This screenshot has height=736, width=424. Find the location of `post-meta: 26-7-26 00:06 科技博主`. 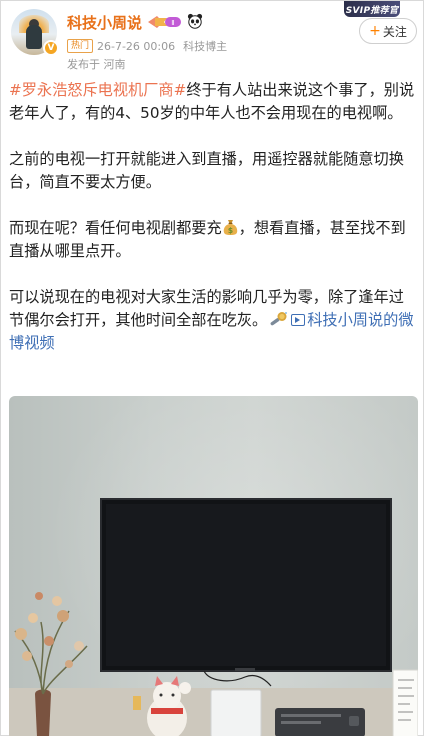

post-meta: 26-7-26 00:06 科技博主 is located at coordinates (162, 46).